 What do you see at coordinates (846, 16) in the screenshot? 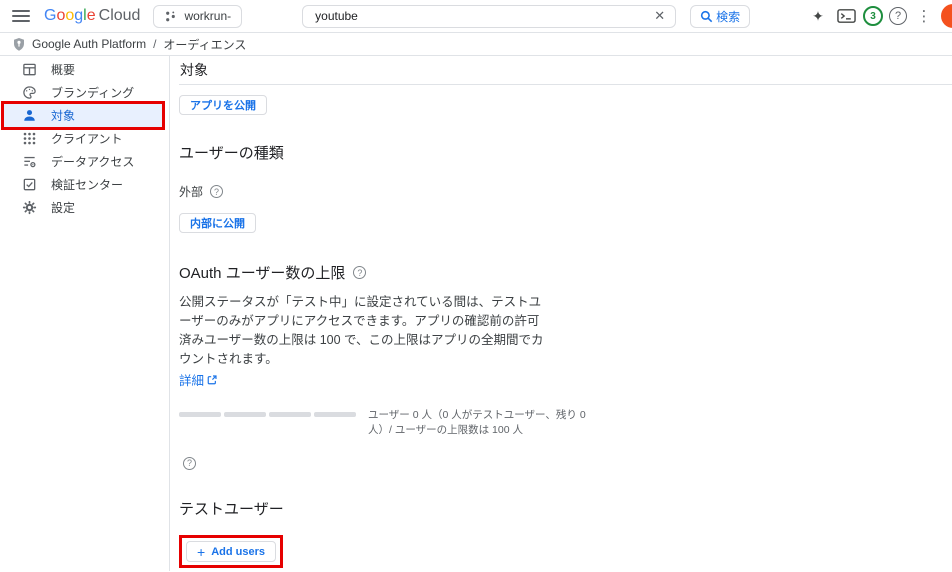
I see `cloud-shell-icon` at bounding box center [846, 16].